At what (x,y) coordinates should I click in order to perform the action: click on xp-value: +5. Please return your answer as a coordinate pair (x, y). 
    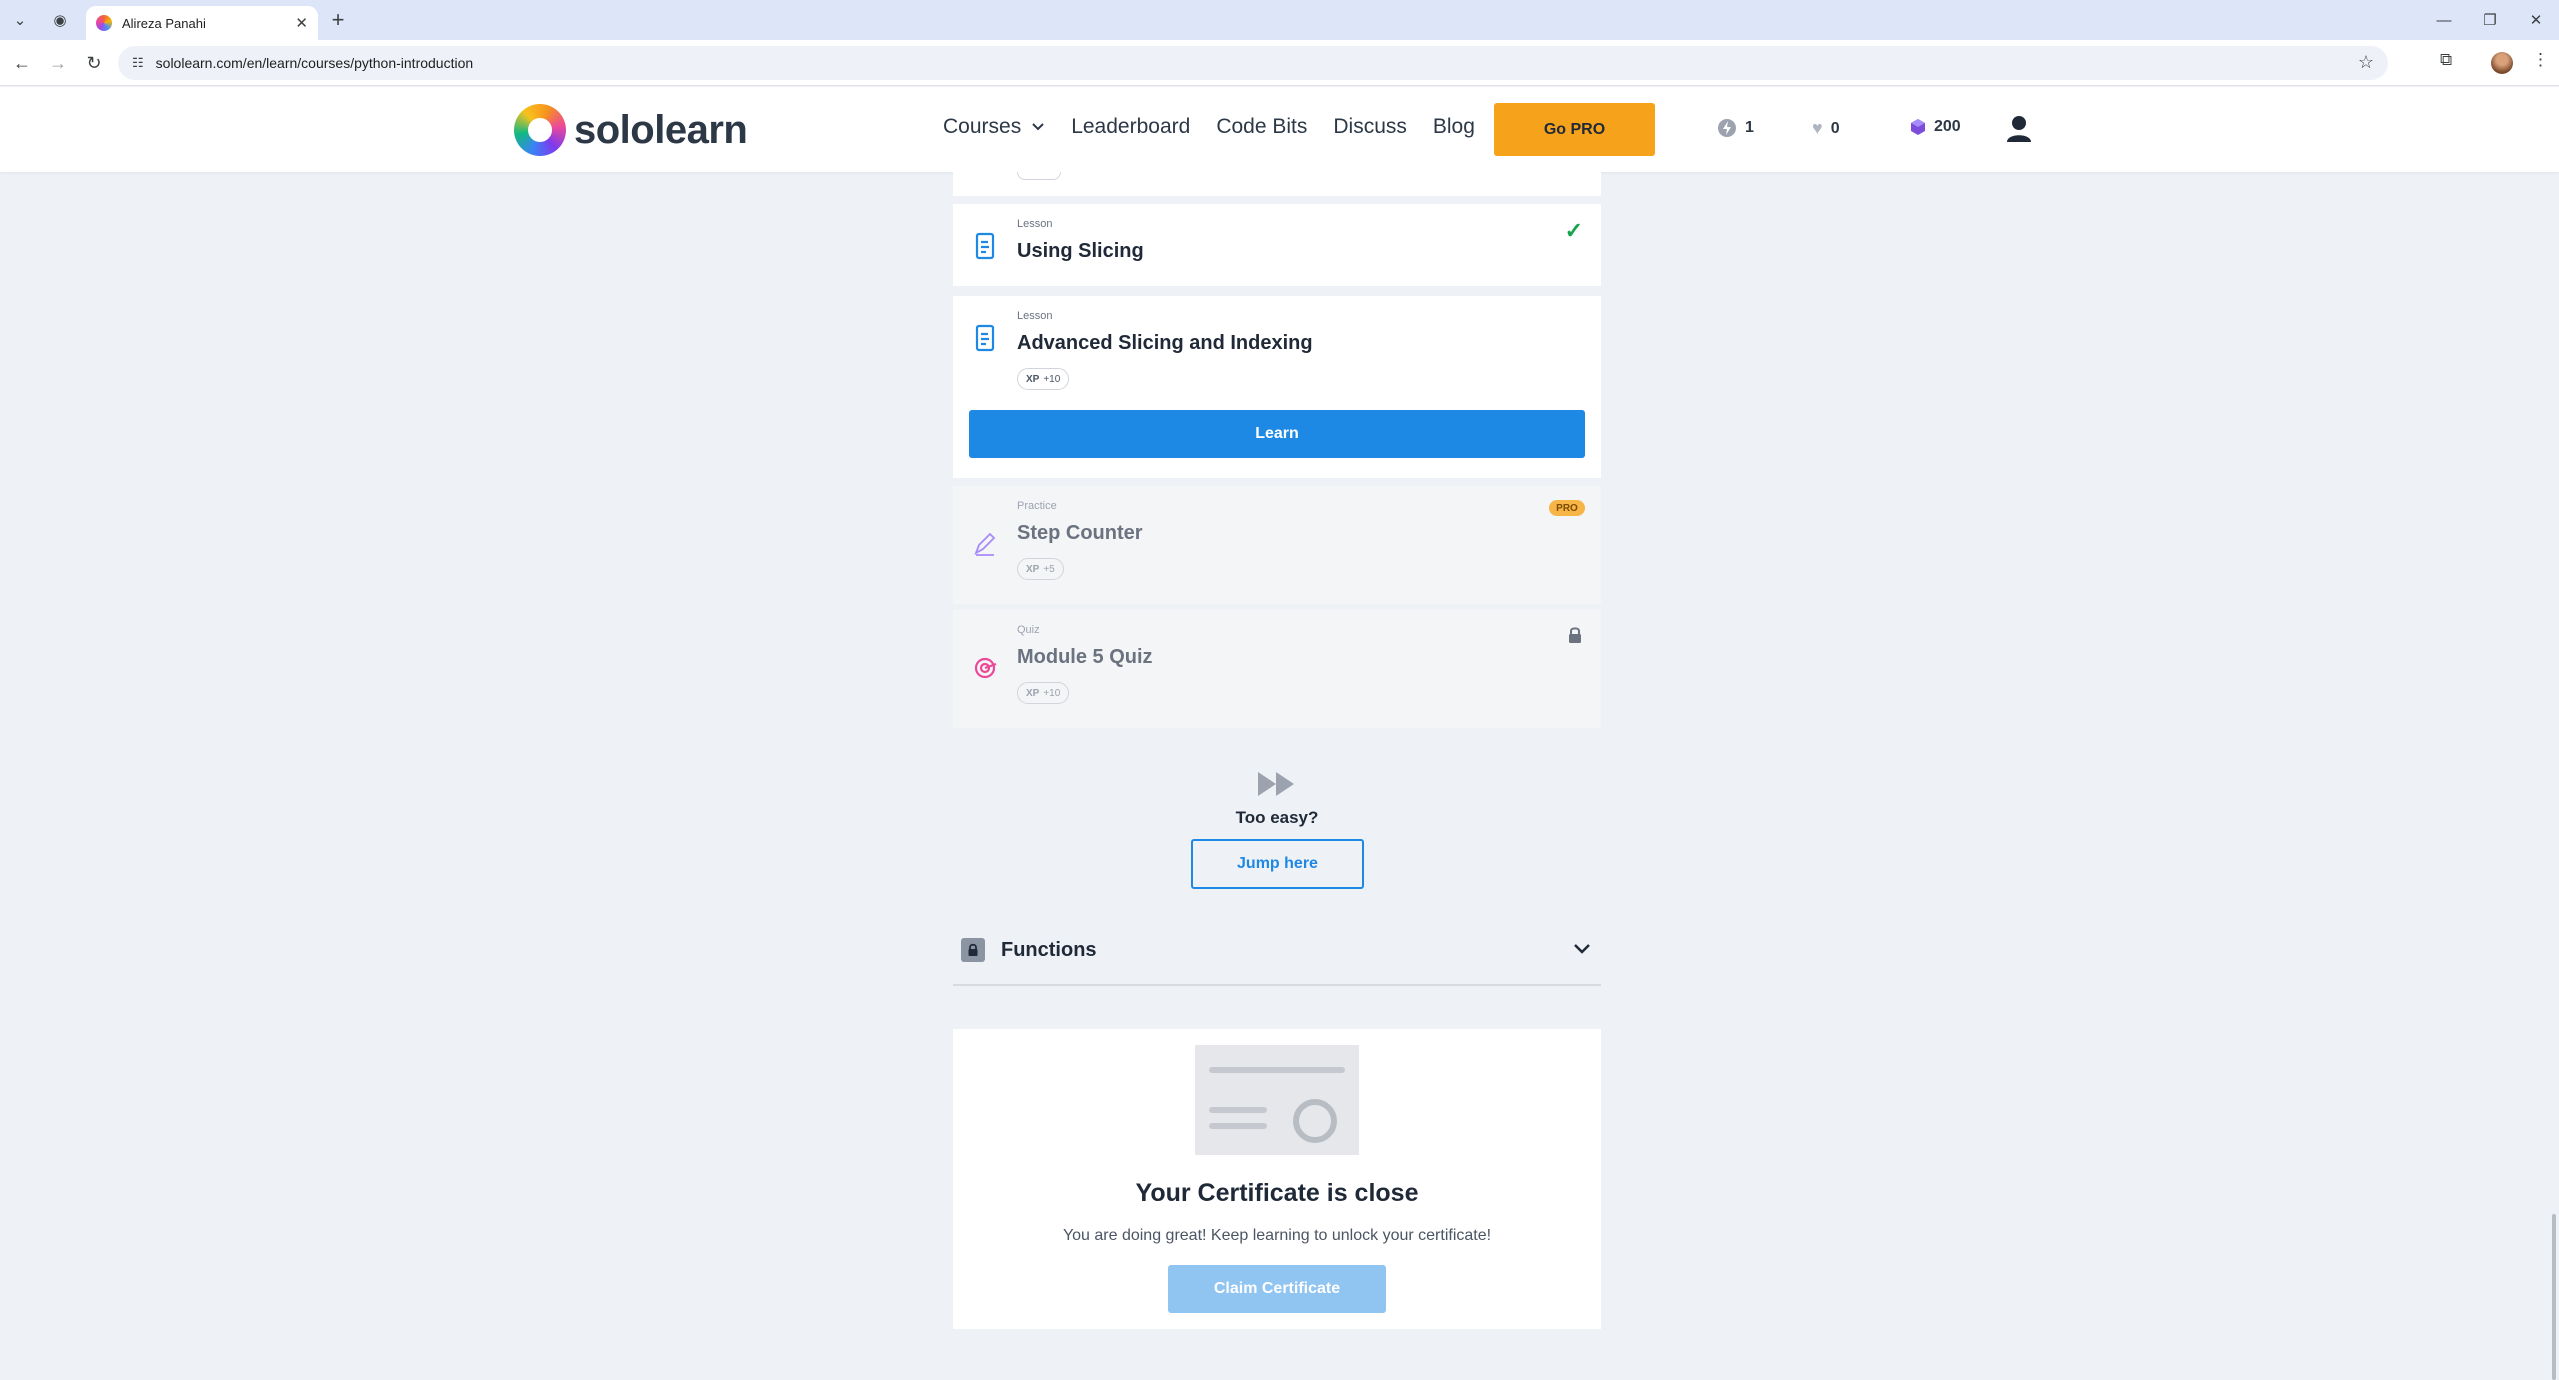
    Looking at the image, I should click on (1049, 569).